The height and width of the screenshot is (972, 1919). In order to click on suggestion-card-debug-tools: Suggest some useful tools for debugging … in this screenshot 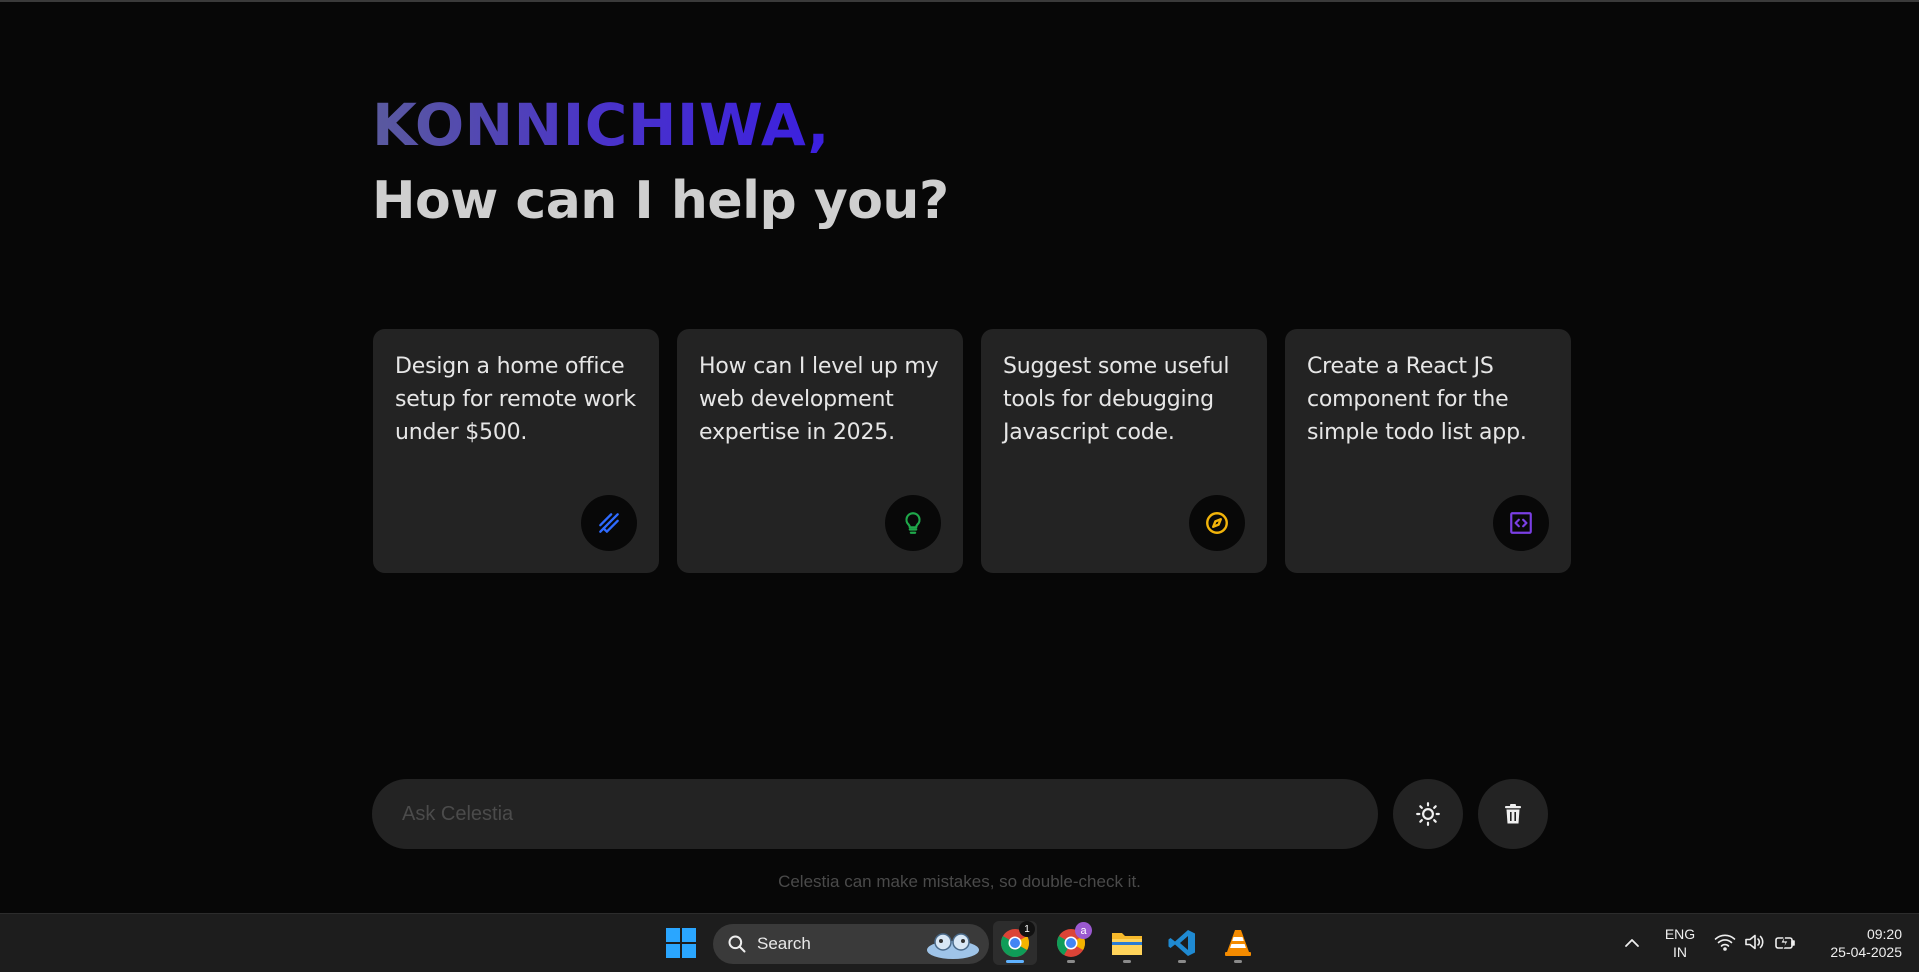, I will do `click(1124, 451)`.